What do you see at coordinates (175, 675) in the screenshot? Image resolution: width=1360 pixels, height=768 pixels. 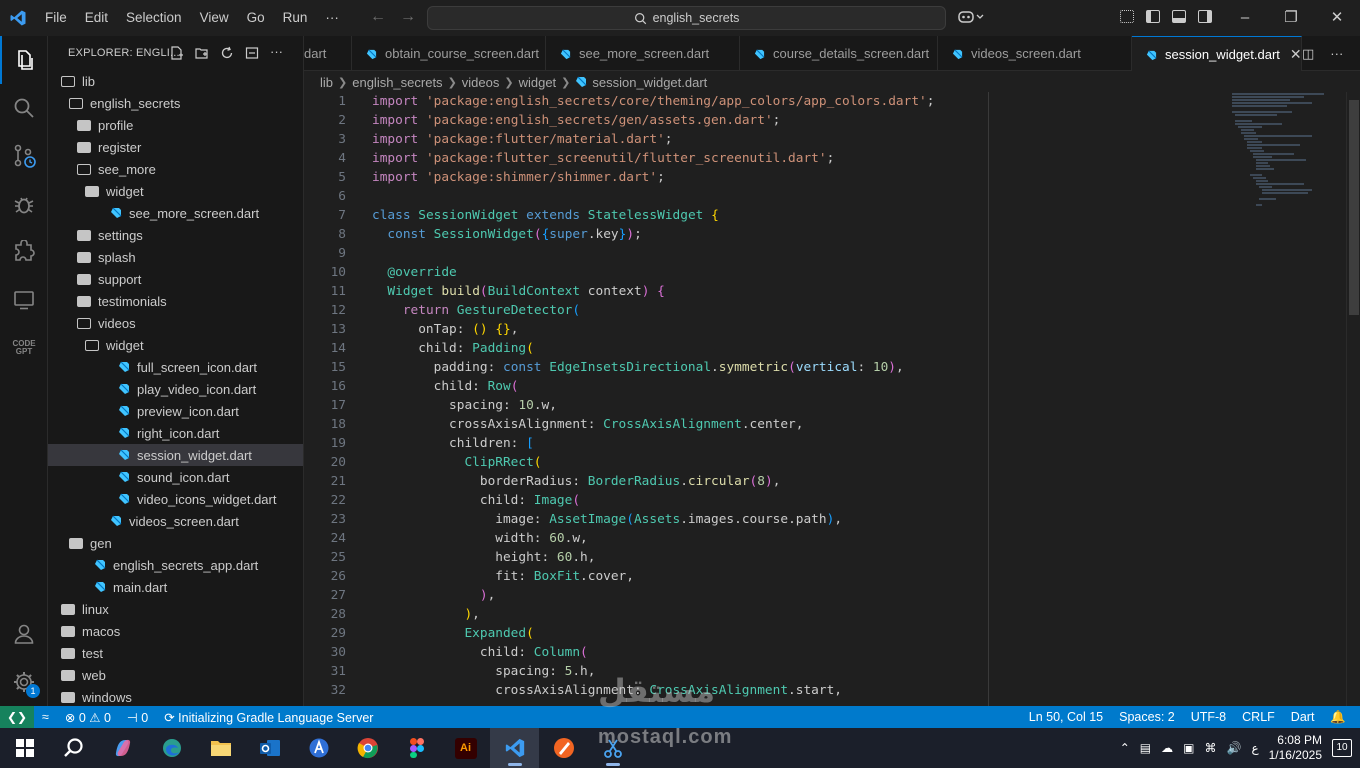 I see `tree-folder-item: web` at bounding box center [175, 675].